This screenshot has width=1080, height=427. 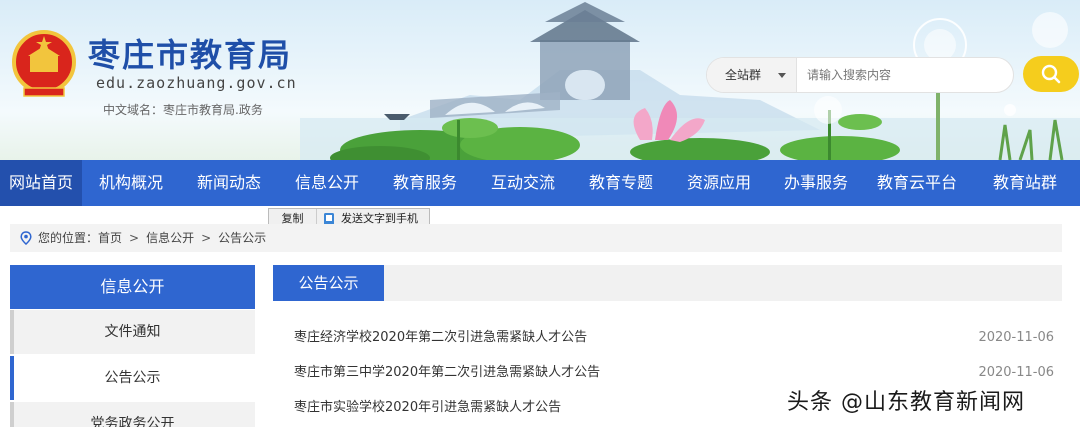 What do you see at coordinates (674, 373) in the screenshot?
I see `list-item: 枣庄市第三中学2020年第二次引进急需紧缺人才公告 2020-11-06` at bounding box center [674, 373].